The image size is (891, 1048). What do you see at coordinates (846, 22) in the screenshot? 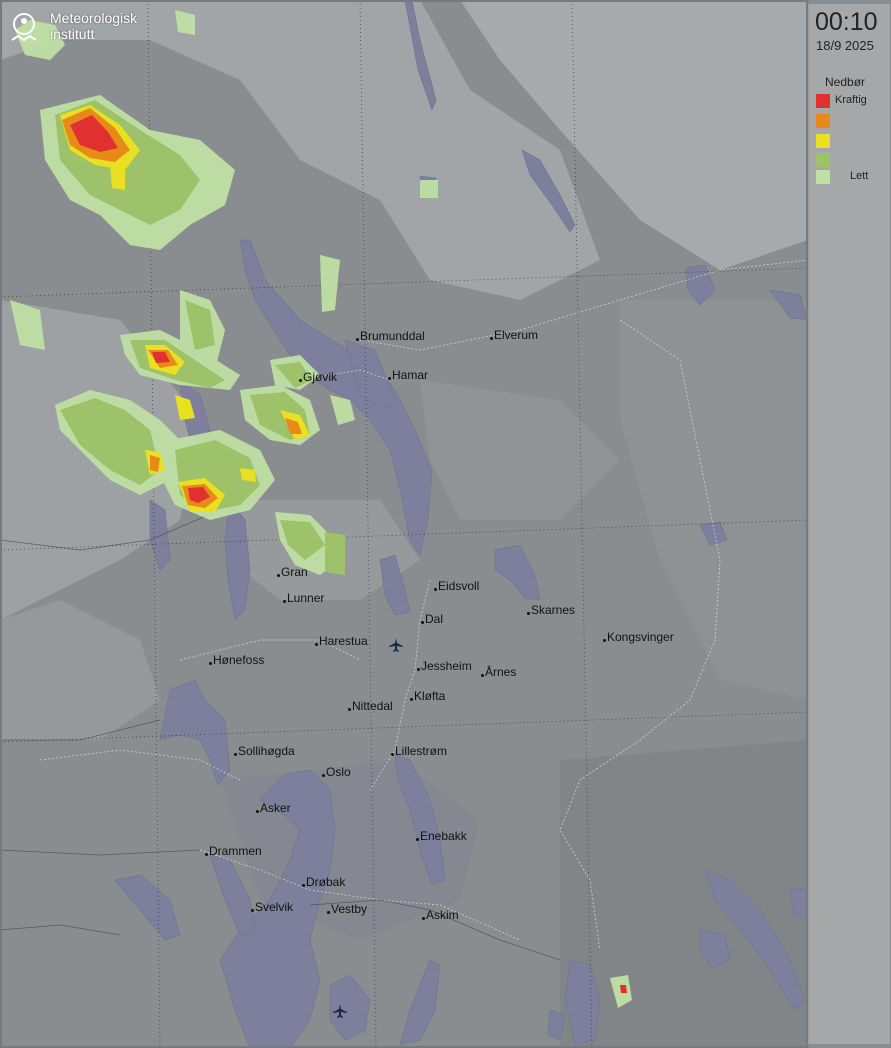
I see `timestamp-time: 00:10` at bounding box center [846, 22].